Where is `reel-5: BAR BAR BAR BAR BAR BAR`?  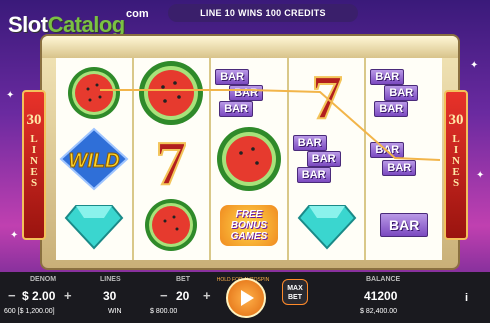 reel-5: BAR BAR BAR BAR BAR BAR is located at coordinates (404, 159).